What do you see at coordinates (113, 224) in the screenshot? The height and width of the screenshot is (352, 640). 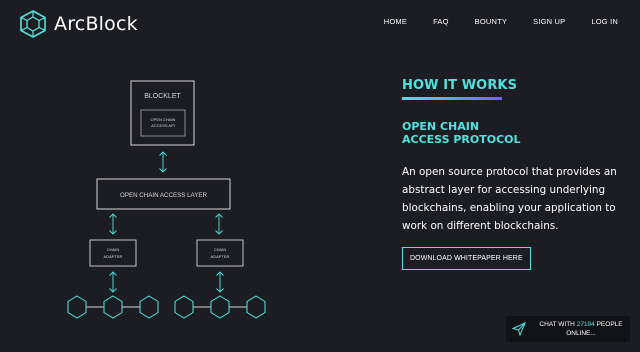 I see `arrow-layer-adapter-left` at bounding box center [113, 224].